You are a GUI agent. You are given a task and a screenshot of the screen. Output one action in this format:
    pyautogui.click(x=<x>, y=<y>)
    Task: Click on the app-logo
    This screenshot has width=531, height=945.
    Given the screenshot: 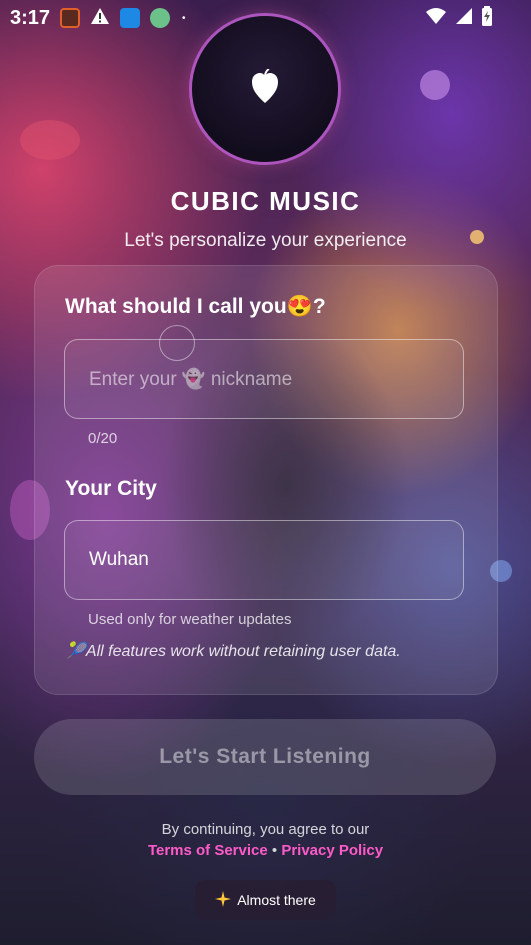 What is the action you would take?
    pyautogui.click(x=265, y=89)
    